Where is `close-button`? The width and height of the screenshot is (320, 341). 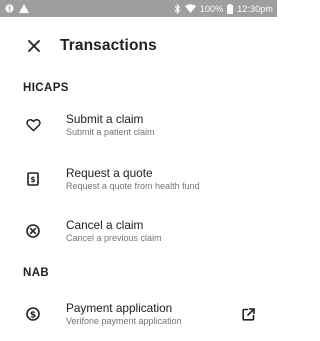 close-button is located at coordinates (34, 46).